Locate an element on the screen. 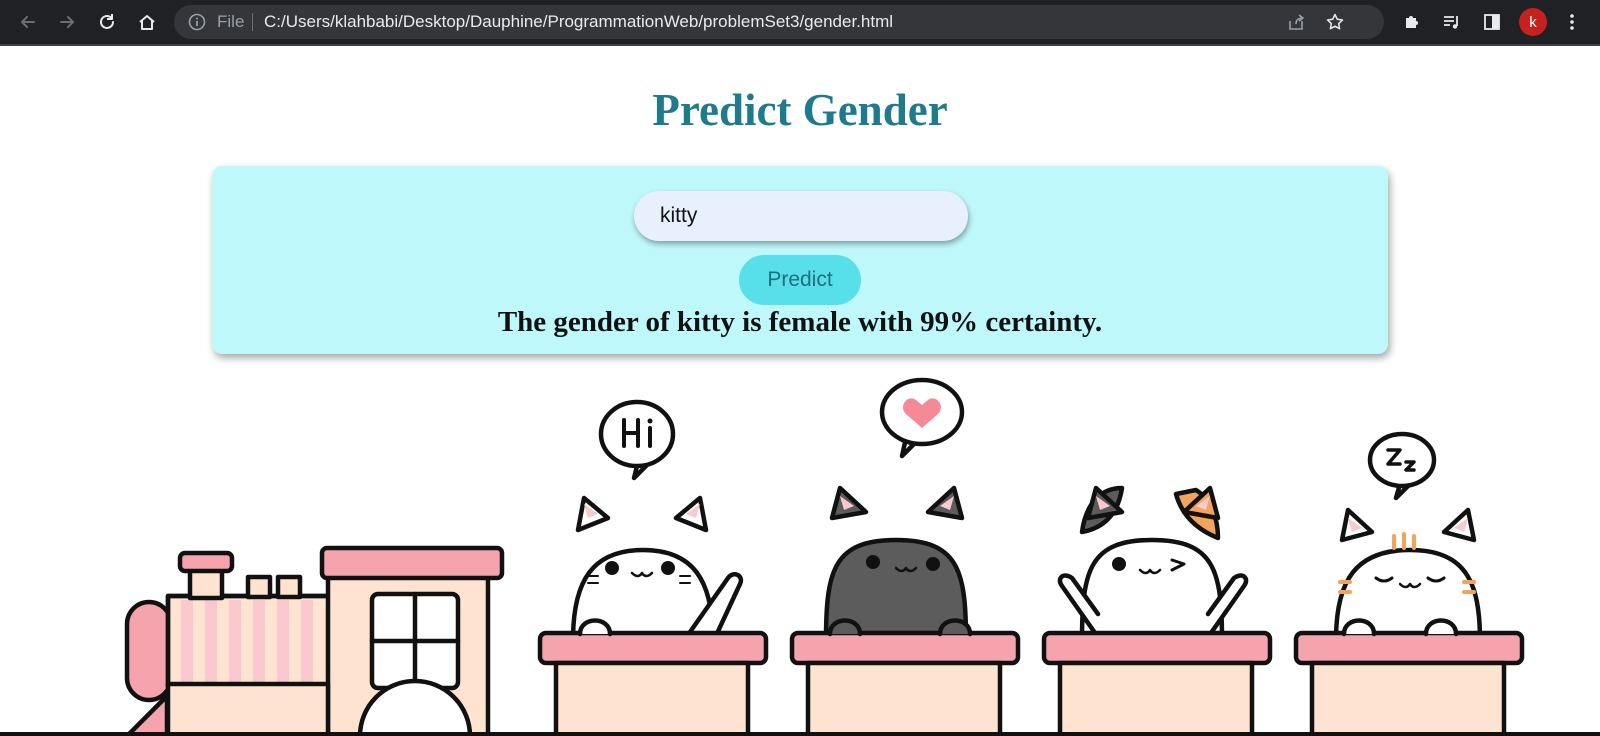 The width and height of the screenshot is (1600, 736). profile-avatar: k is located at coordinates (1533, 22).